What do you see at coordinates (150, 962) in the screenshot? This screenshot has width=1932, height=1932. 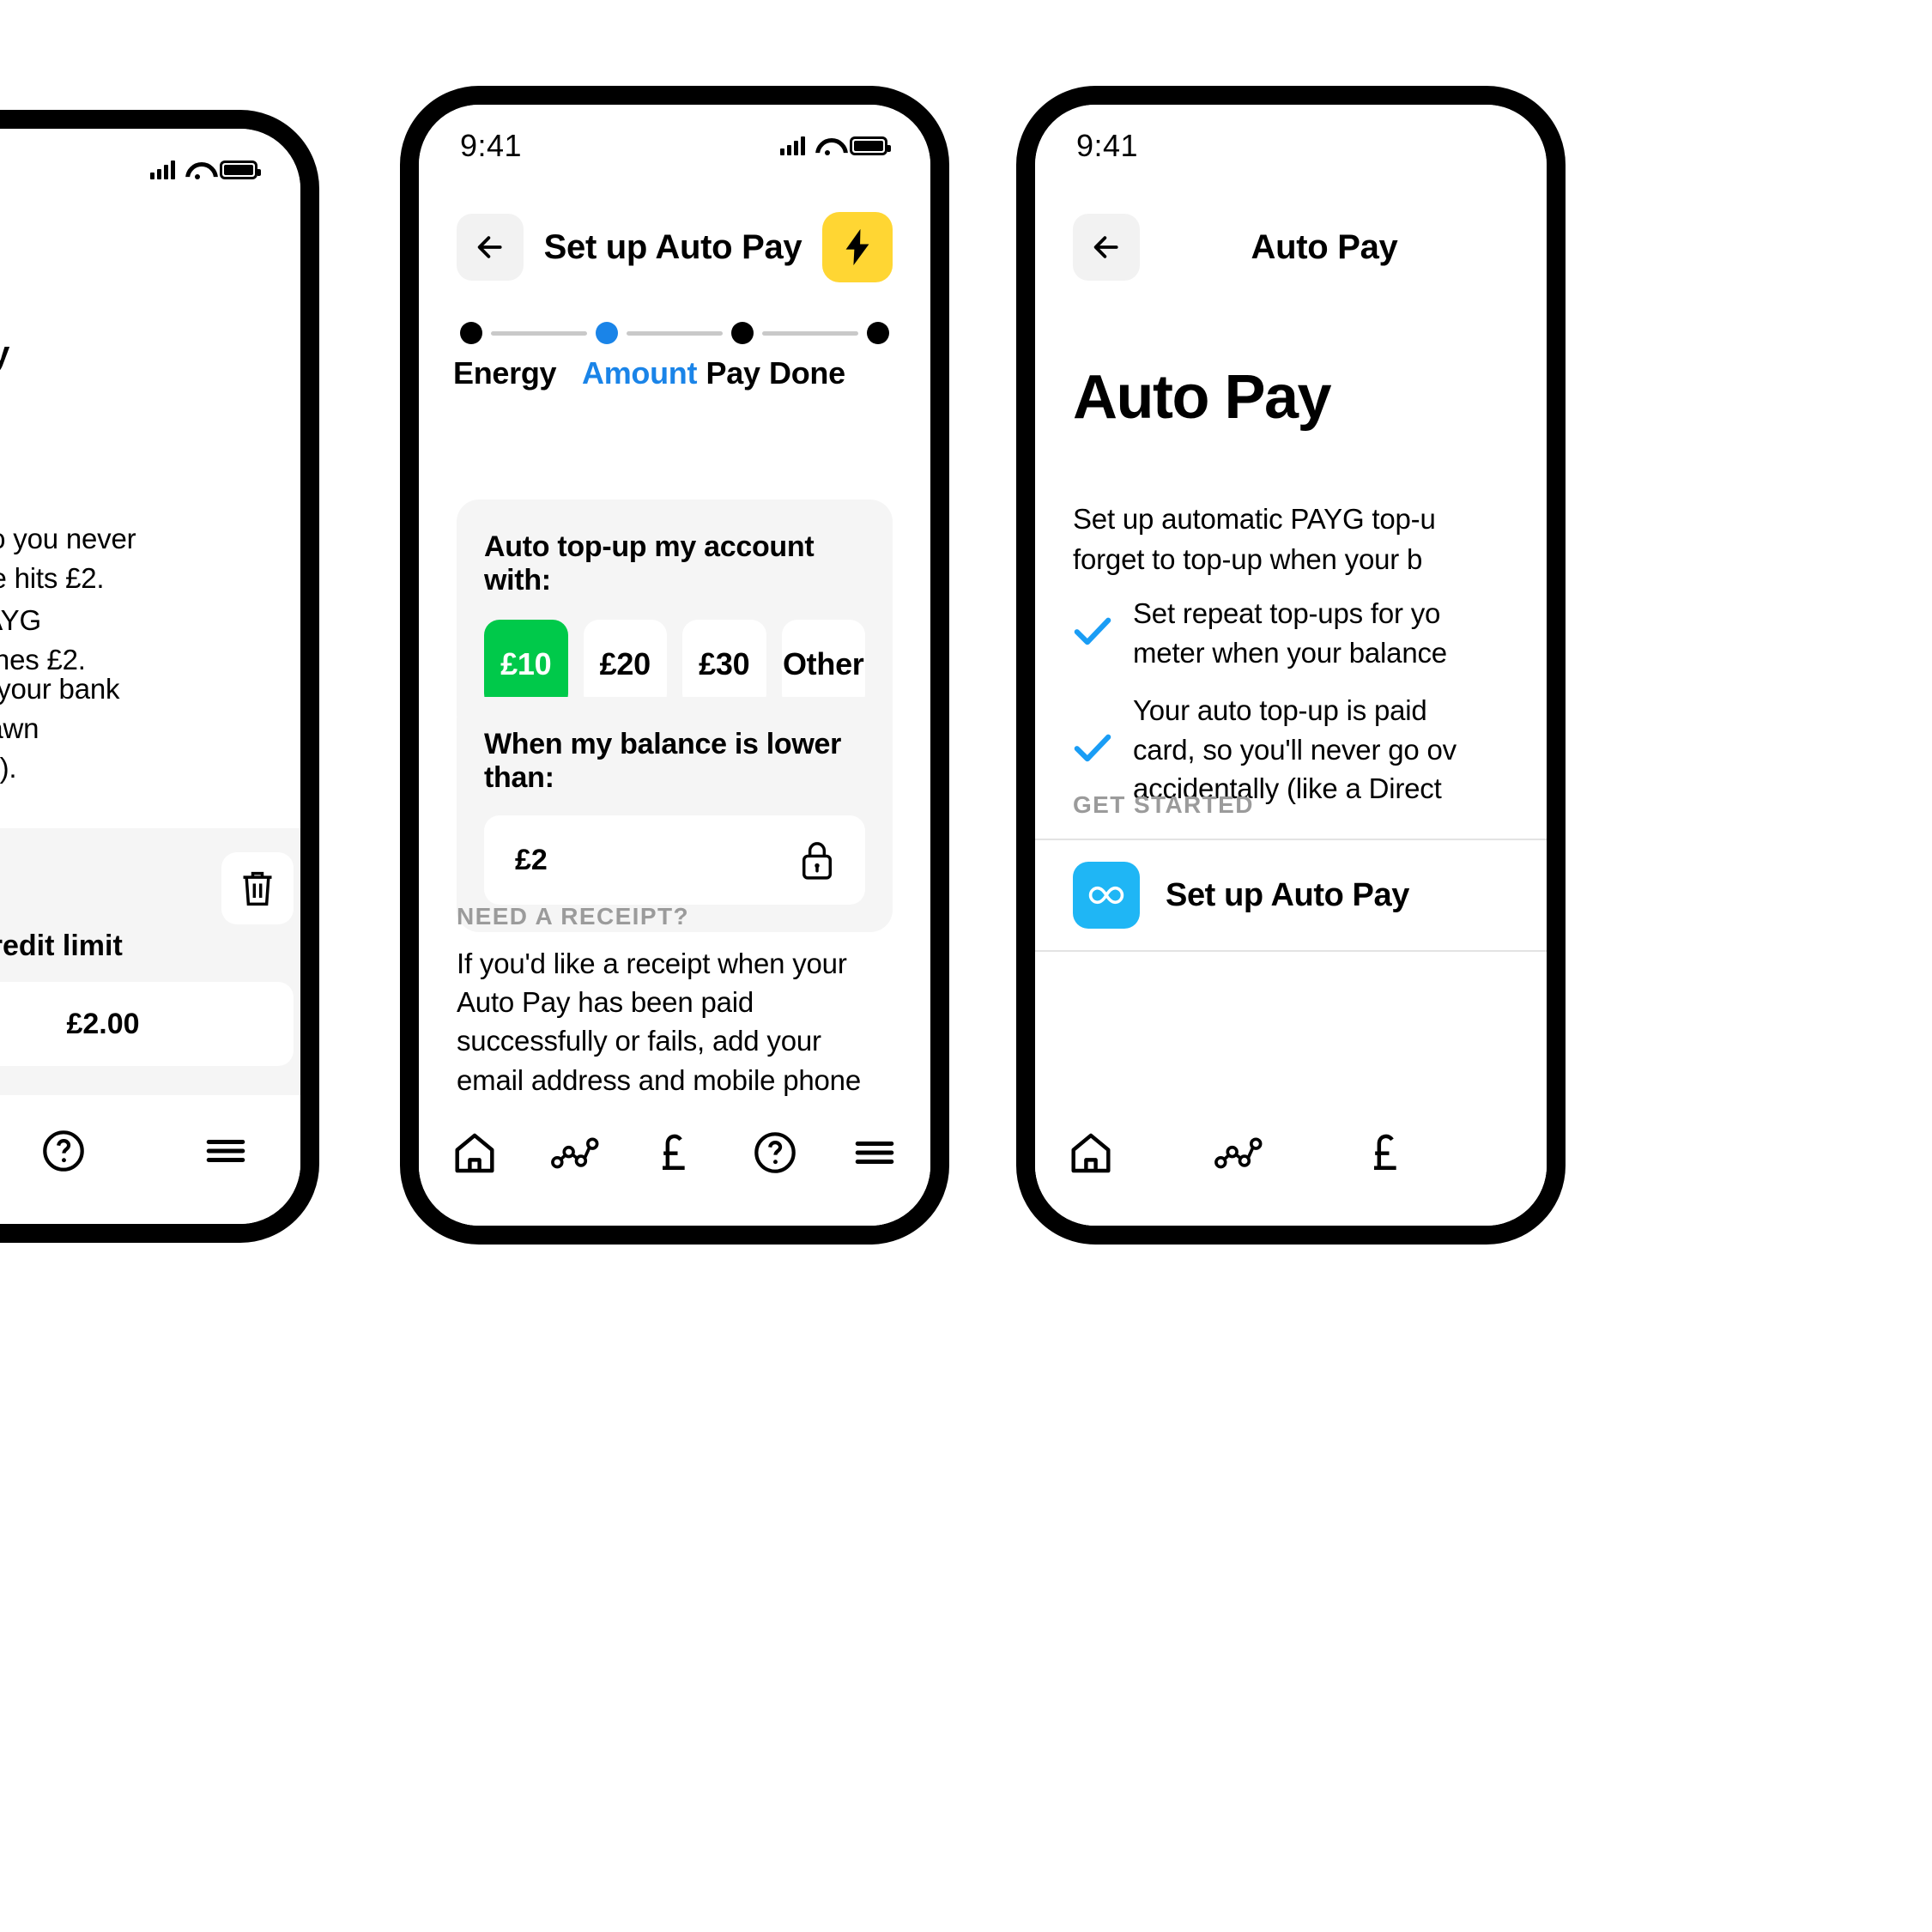 I see `left-credit-limit-card: Credit limit £2.00` at bounding box center [150, 962].